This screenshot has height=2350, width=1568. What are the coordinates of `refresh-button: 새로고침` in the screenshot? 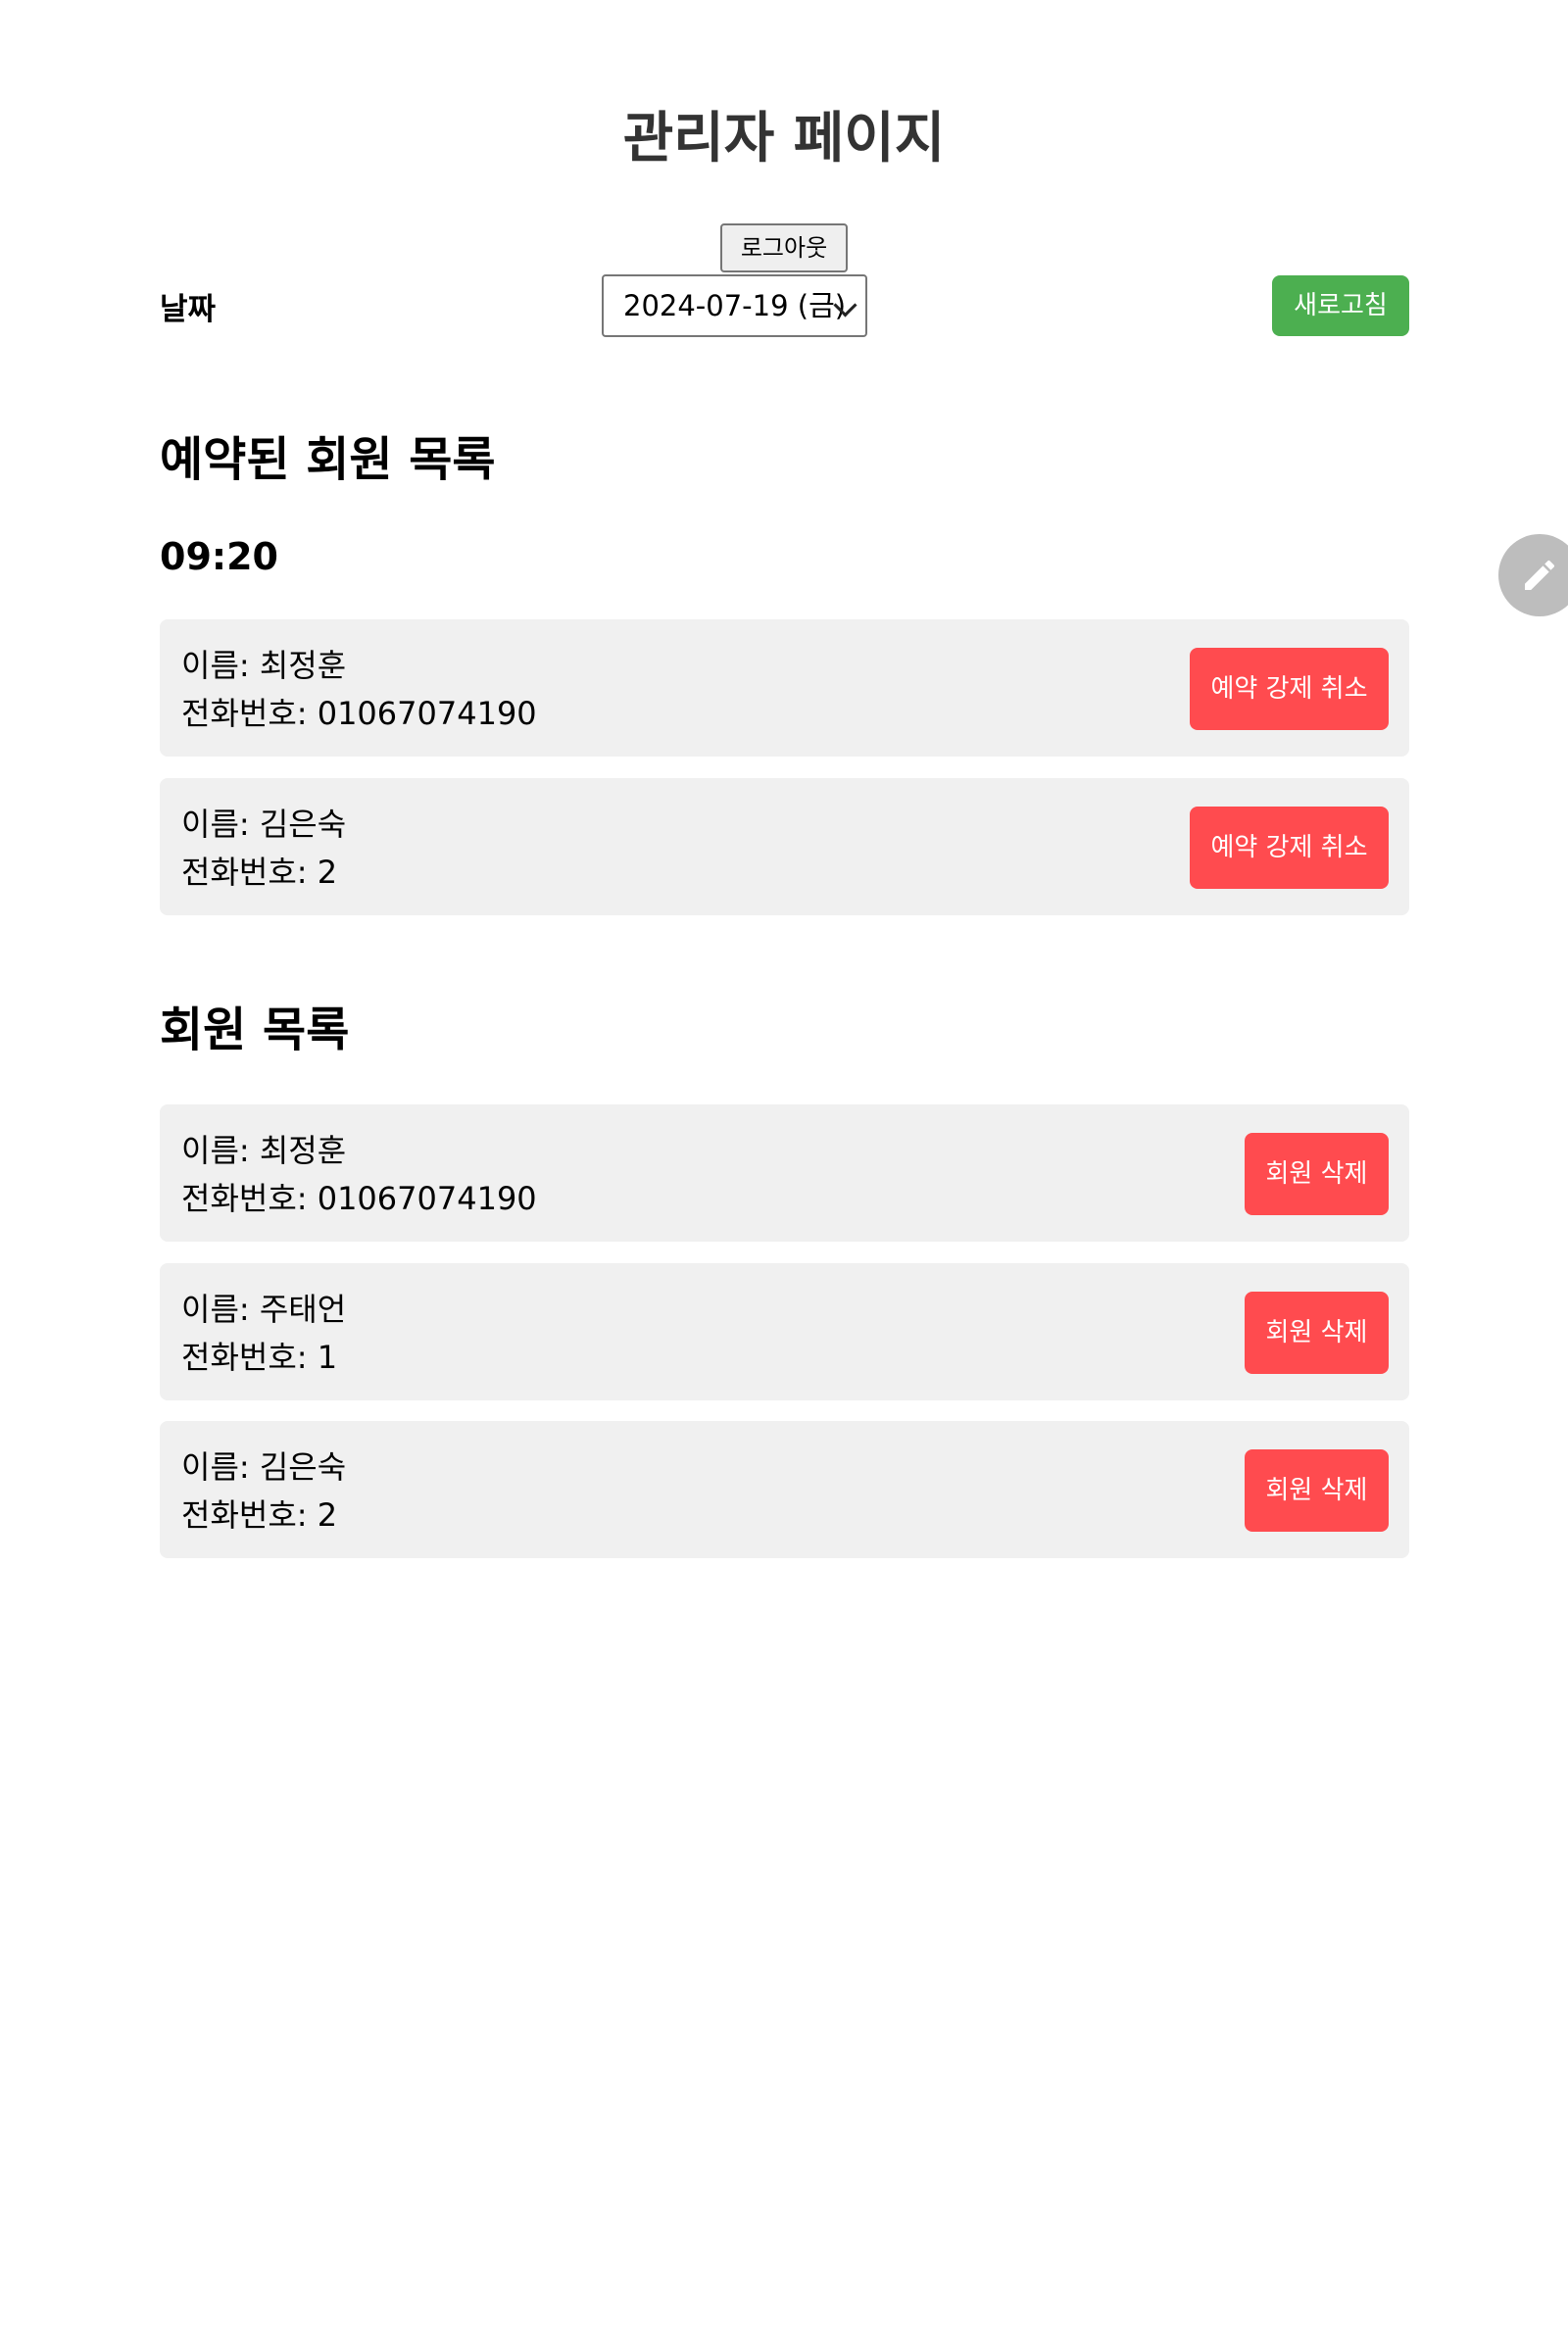 It's located at (1340, 305).